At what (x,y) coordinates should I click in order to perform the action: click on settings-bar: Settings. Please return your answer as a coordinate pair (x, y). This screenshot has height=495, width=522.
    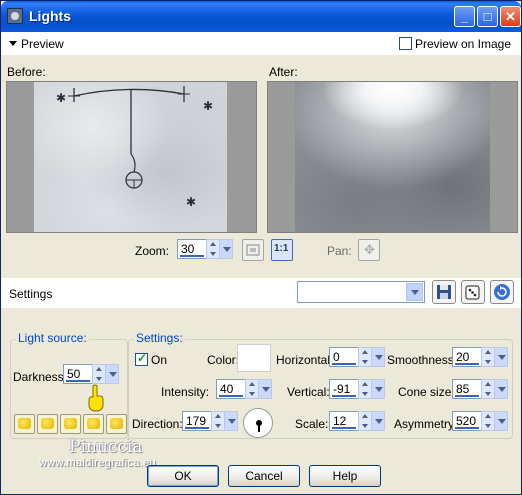
    Looking at the image, I should click on (261, 293).